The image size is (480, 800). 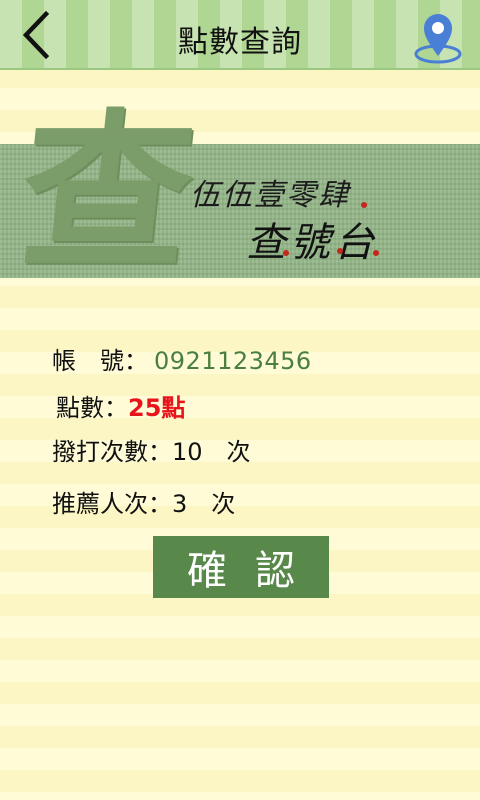 I want to click on calls-label: 撥打次數：, so click(x=112, y=452).